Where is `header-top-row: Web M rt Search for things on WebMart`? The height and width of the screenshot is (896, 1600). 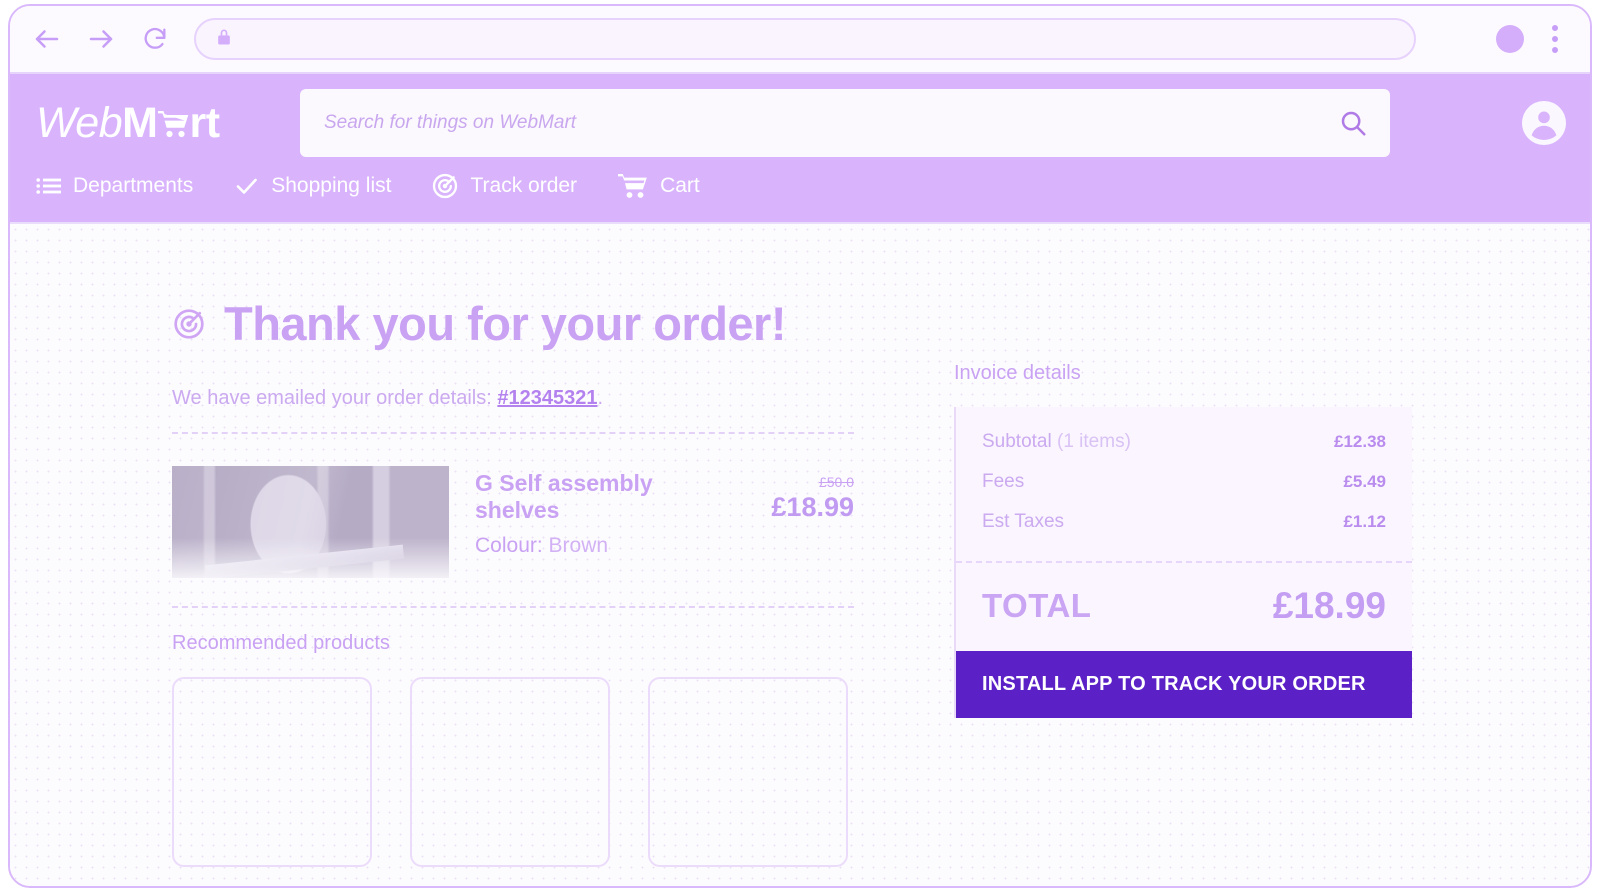
header-top-row: Web M rt Search for things on WebMart is located at coordinates (800, 123).